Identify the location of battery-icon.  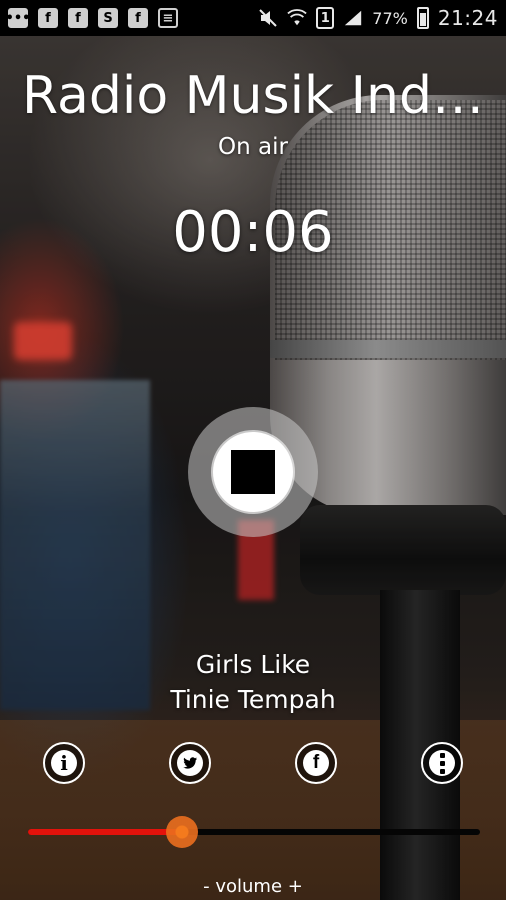
(422, 18).